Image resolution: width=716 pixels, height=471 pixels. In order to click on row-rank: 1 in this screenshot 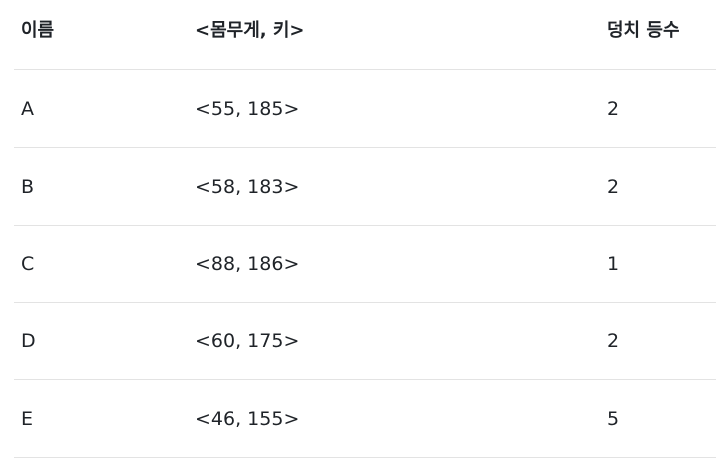, I will do `click(613, 263)`.